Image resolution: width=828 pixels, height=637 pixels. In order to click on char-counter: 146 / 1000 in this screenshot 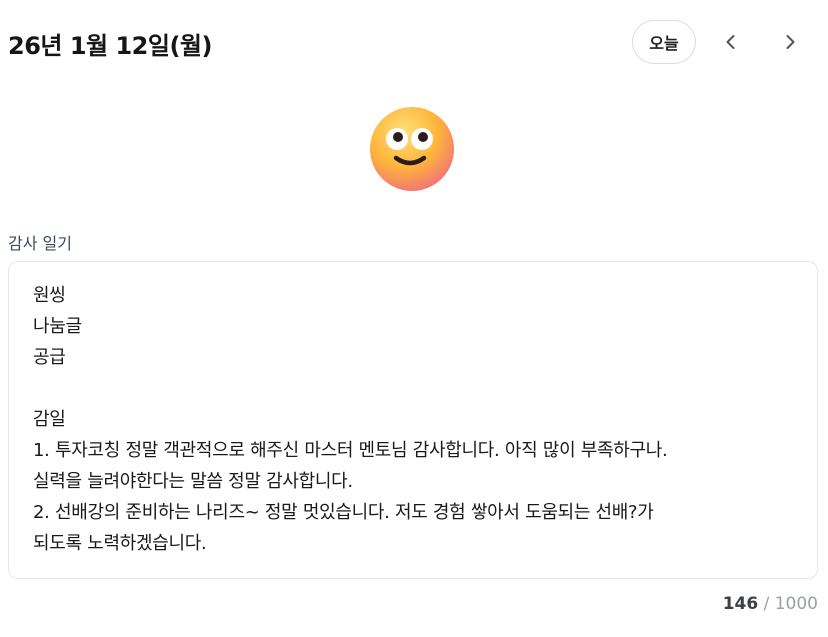, I will do `click(770, 604)`.